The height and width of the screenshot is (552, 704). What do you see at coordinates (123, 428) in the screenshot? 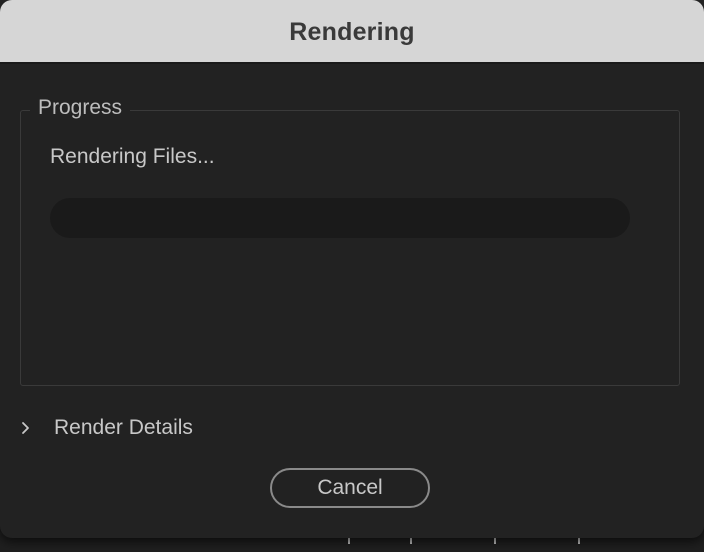
I see `render-details-label: Render Details` at bounding box center [123, 428].